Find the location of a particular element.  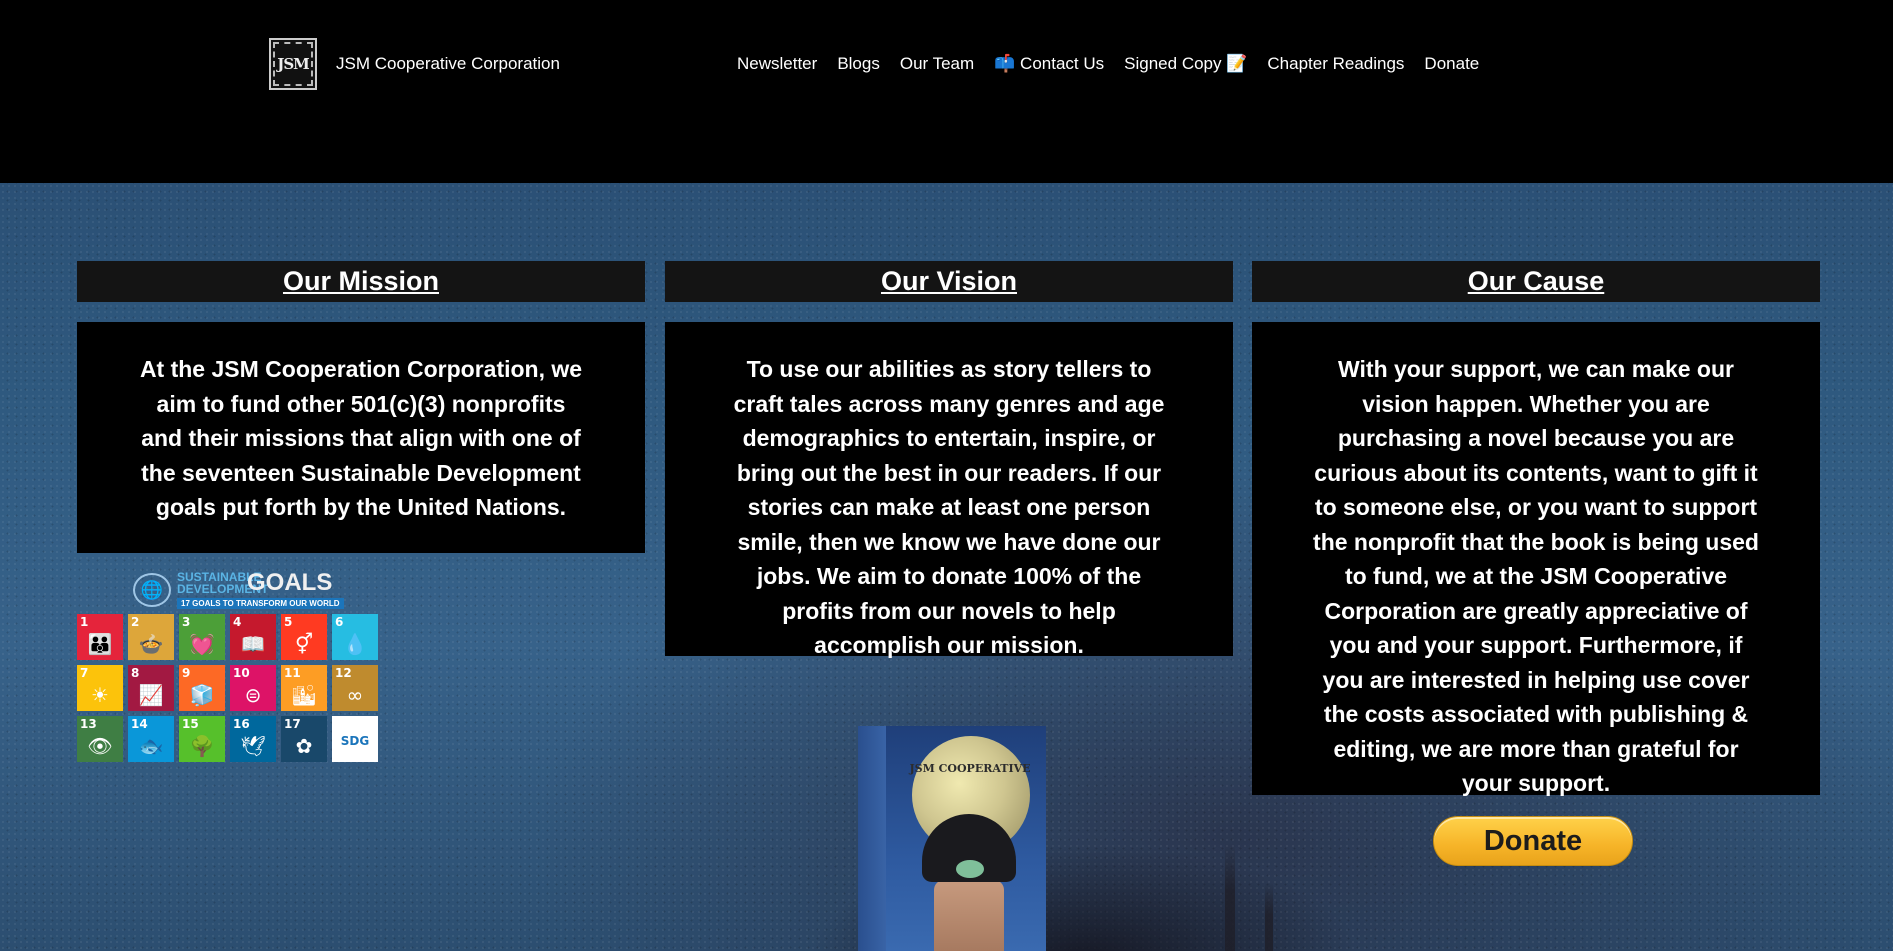

sdg-tile: 2 🍲 is located at coordinates (151, 637).